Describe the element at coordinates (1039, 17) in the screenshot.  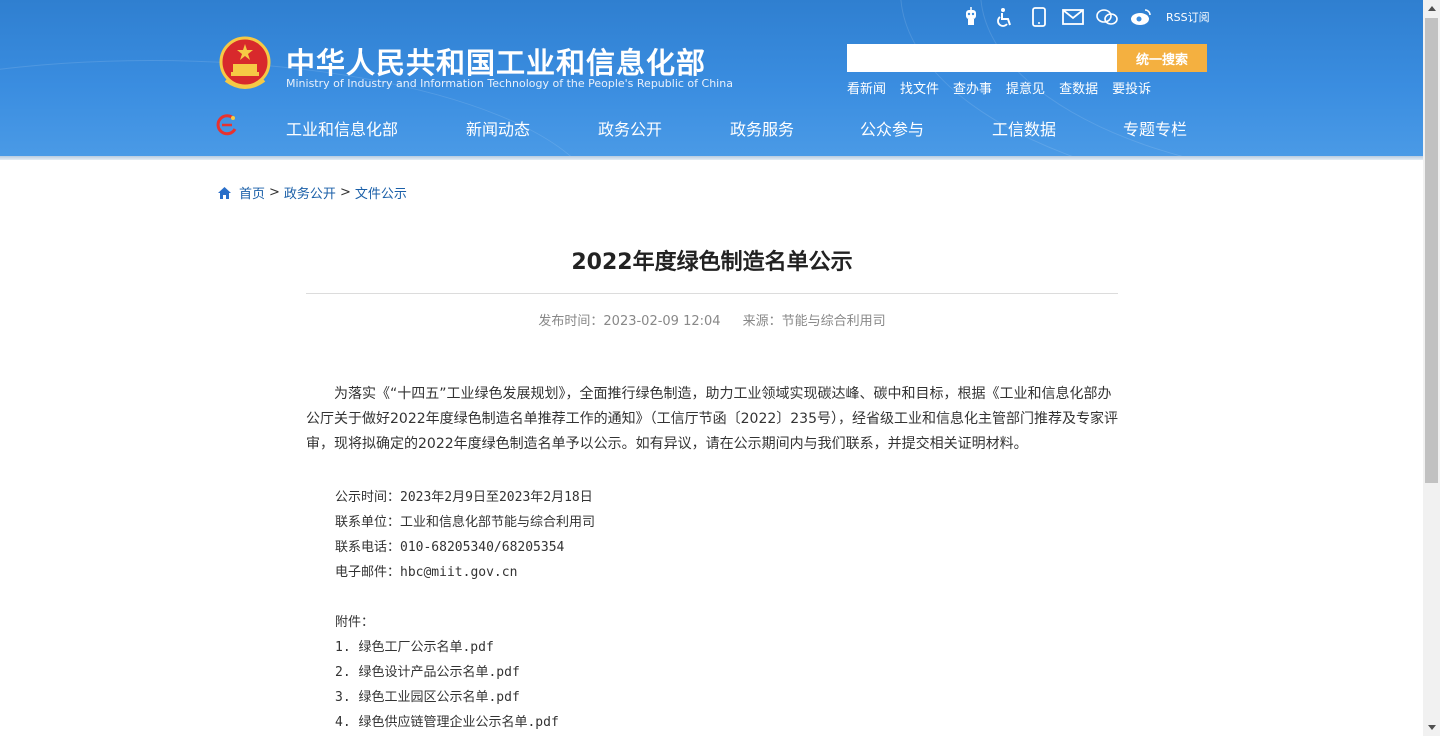
I see `mobile-icon` at that location.